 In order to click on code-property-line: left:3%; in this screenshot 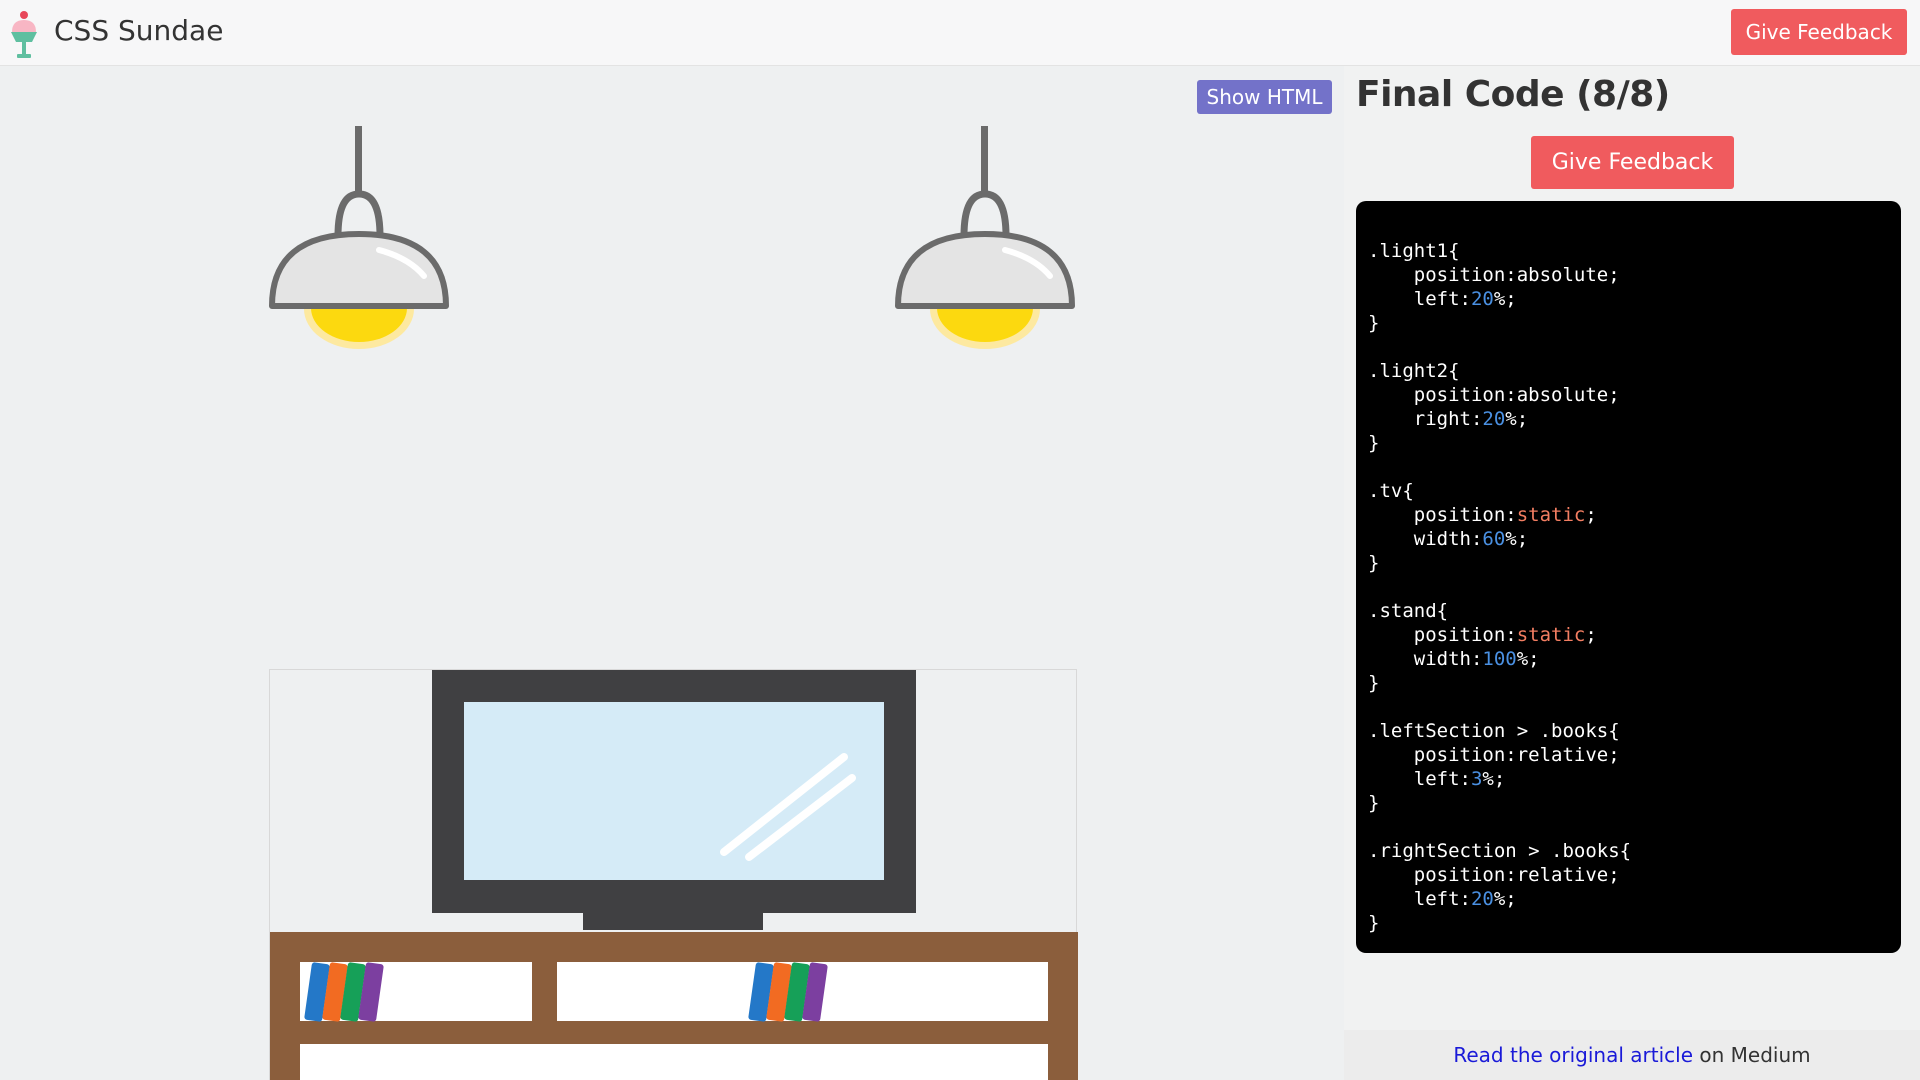, I will do `click(1437, 779)`.